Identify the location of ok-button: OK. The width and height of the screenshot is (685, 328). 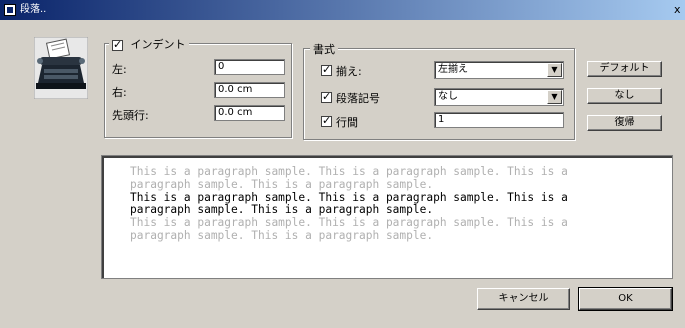
(625, 299).